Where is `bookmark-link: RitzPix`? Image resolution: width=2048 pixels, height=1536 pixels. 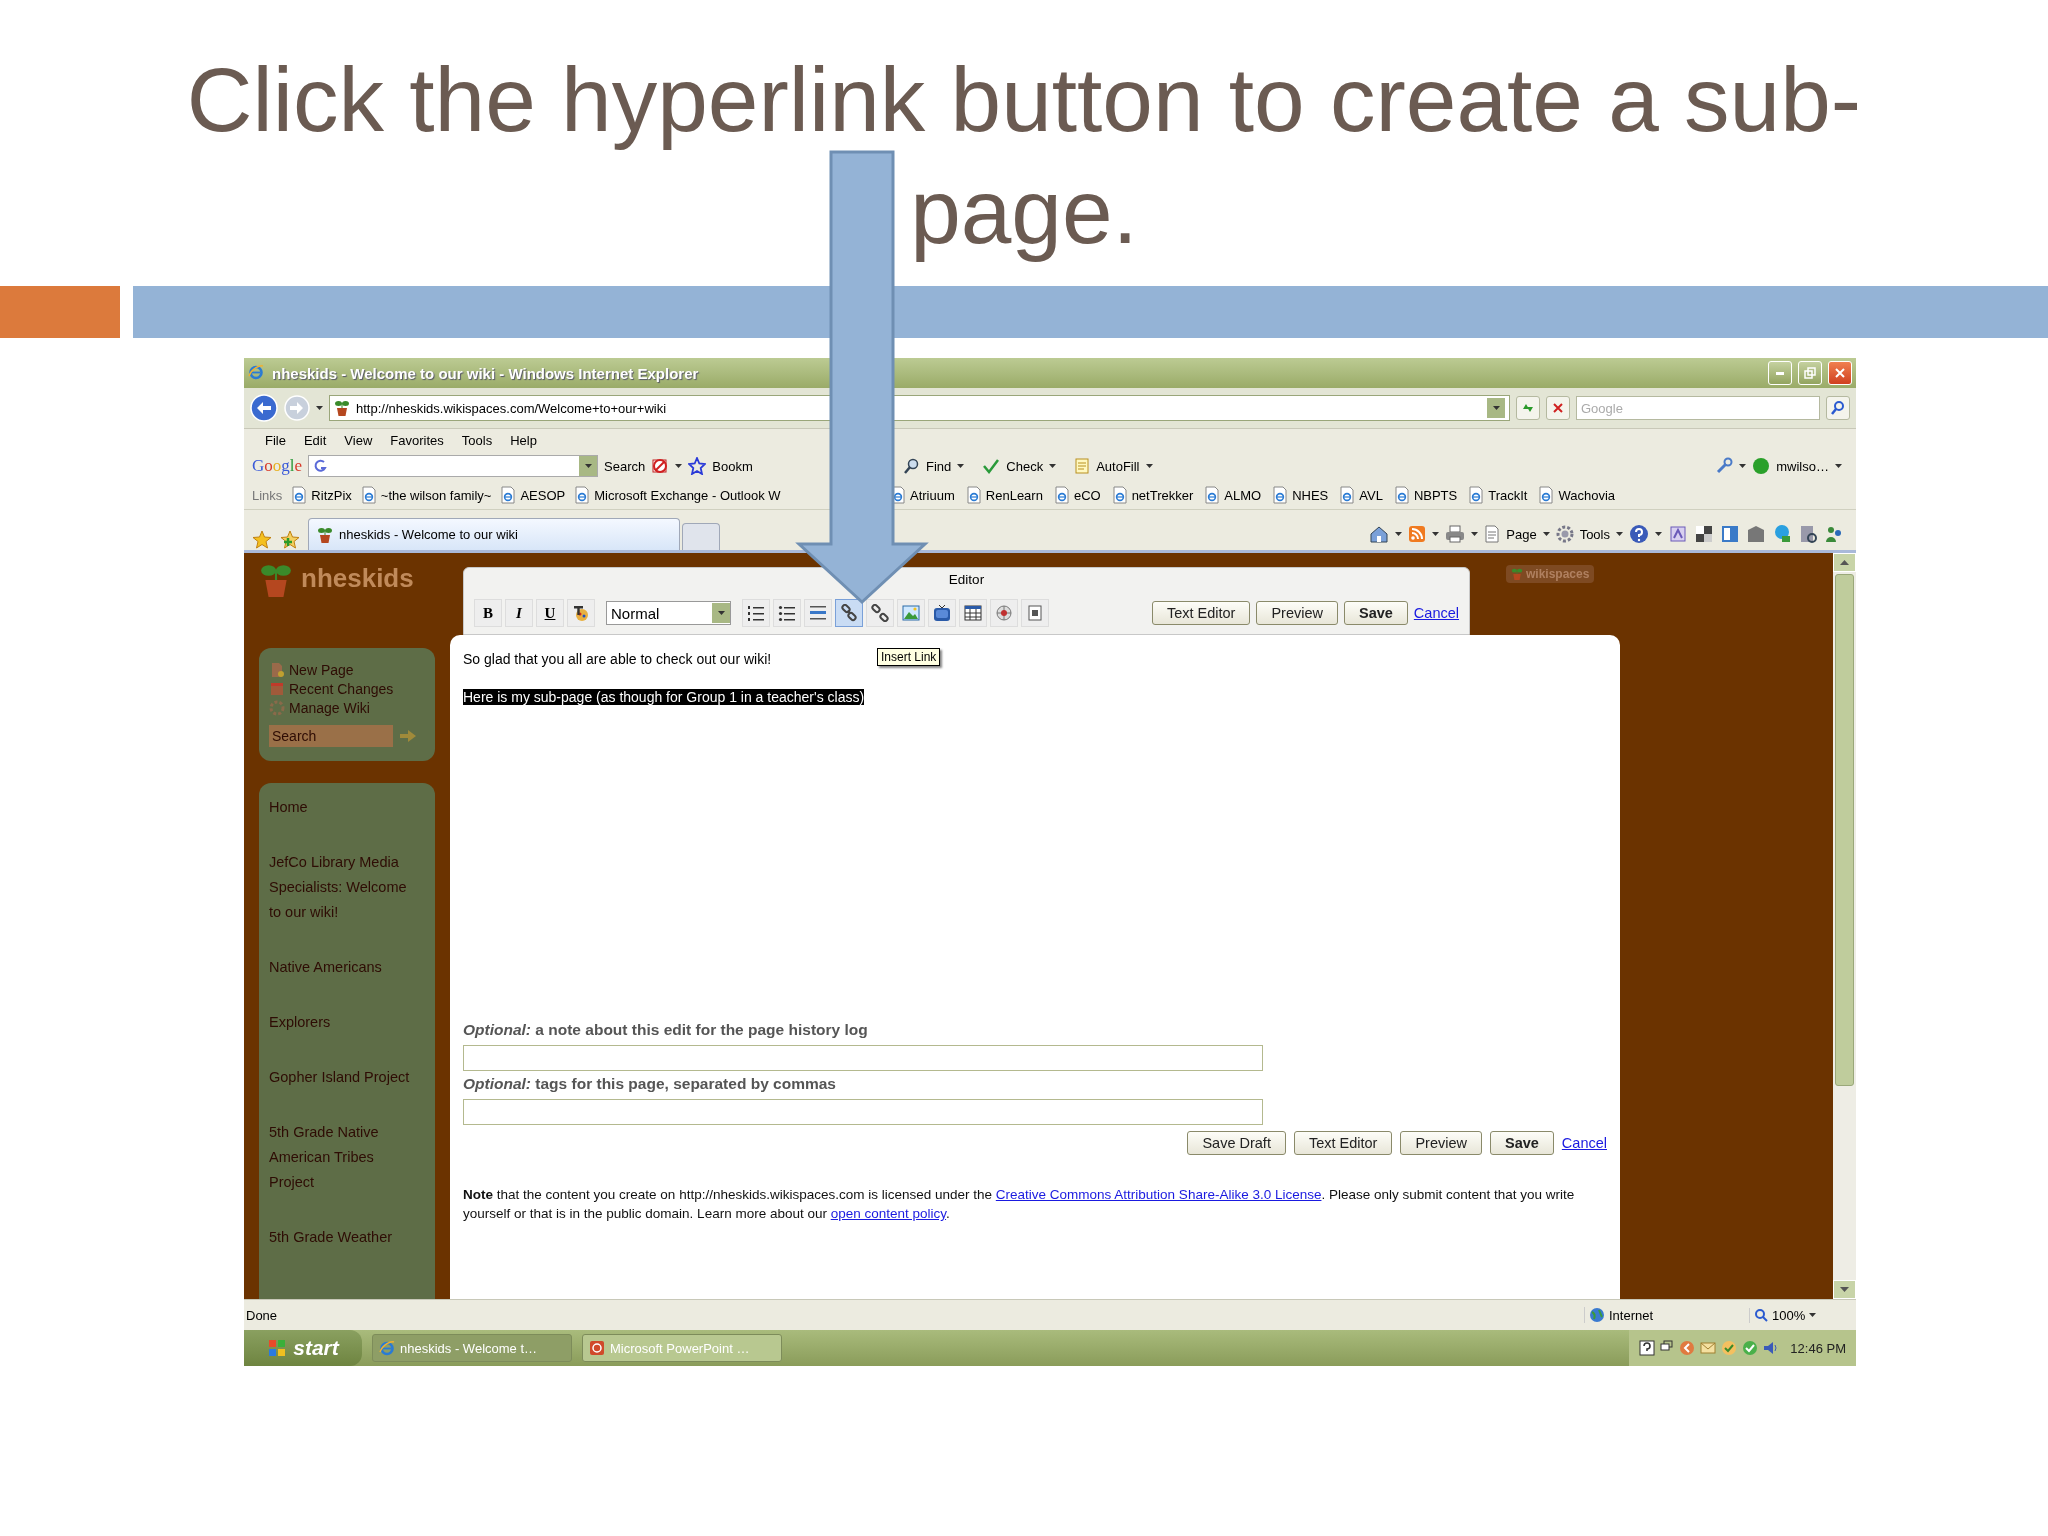 bookmark-link: RitzPix is located at coordinates (331, 495).